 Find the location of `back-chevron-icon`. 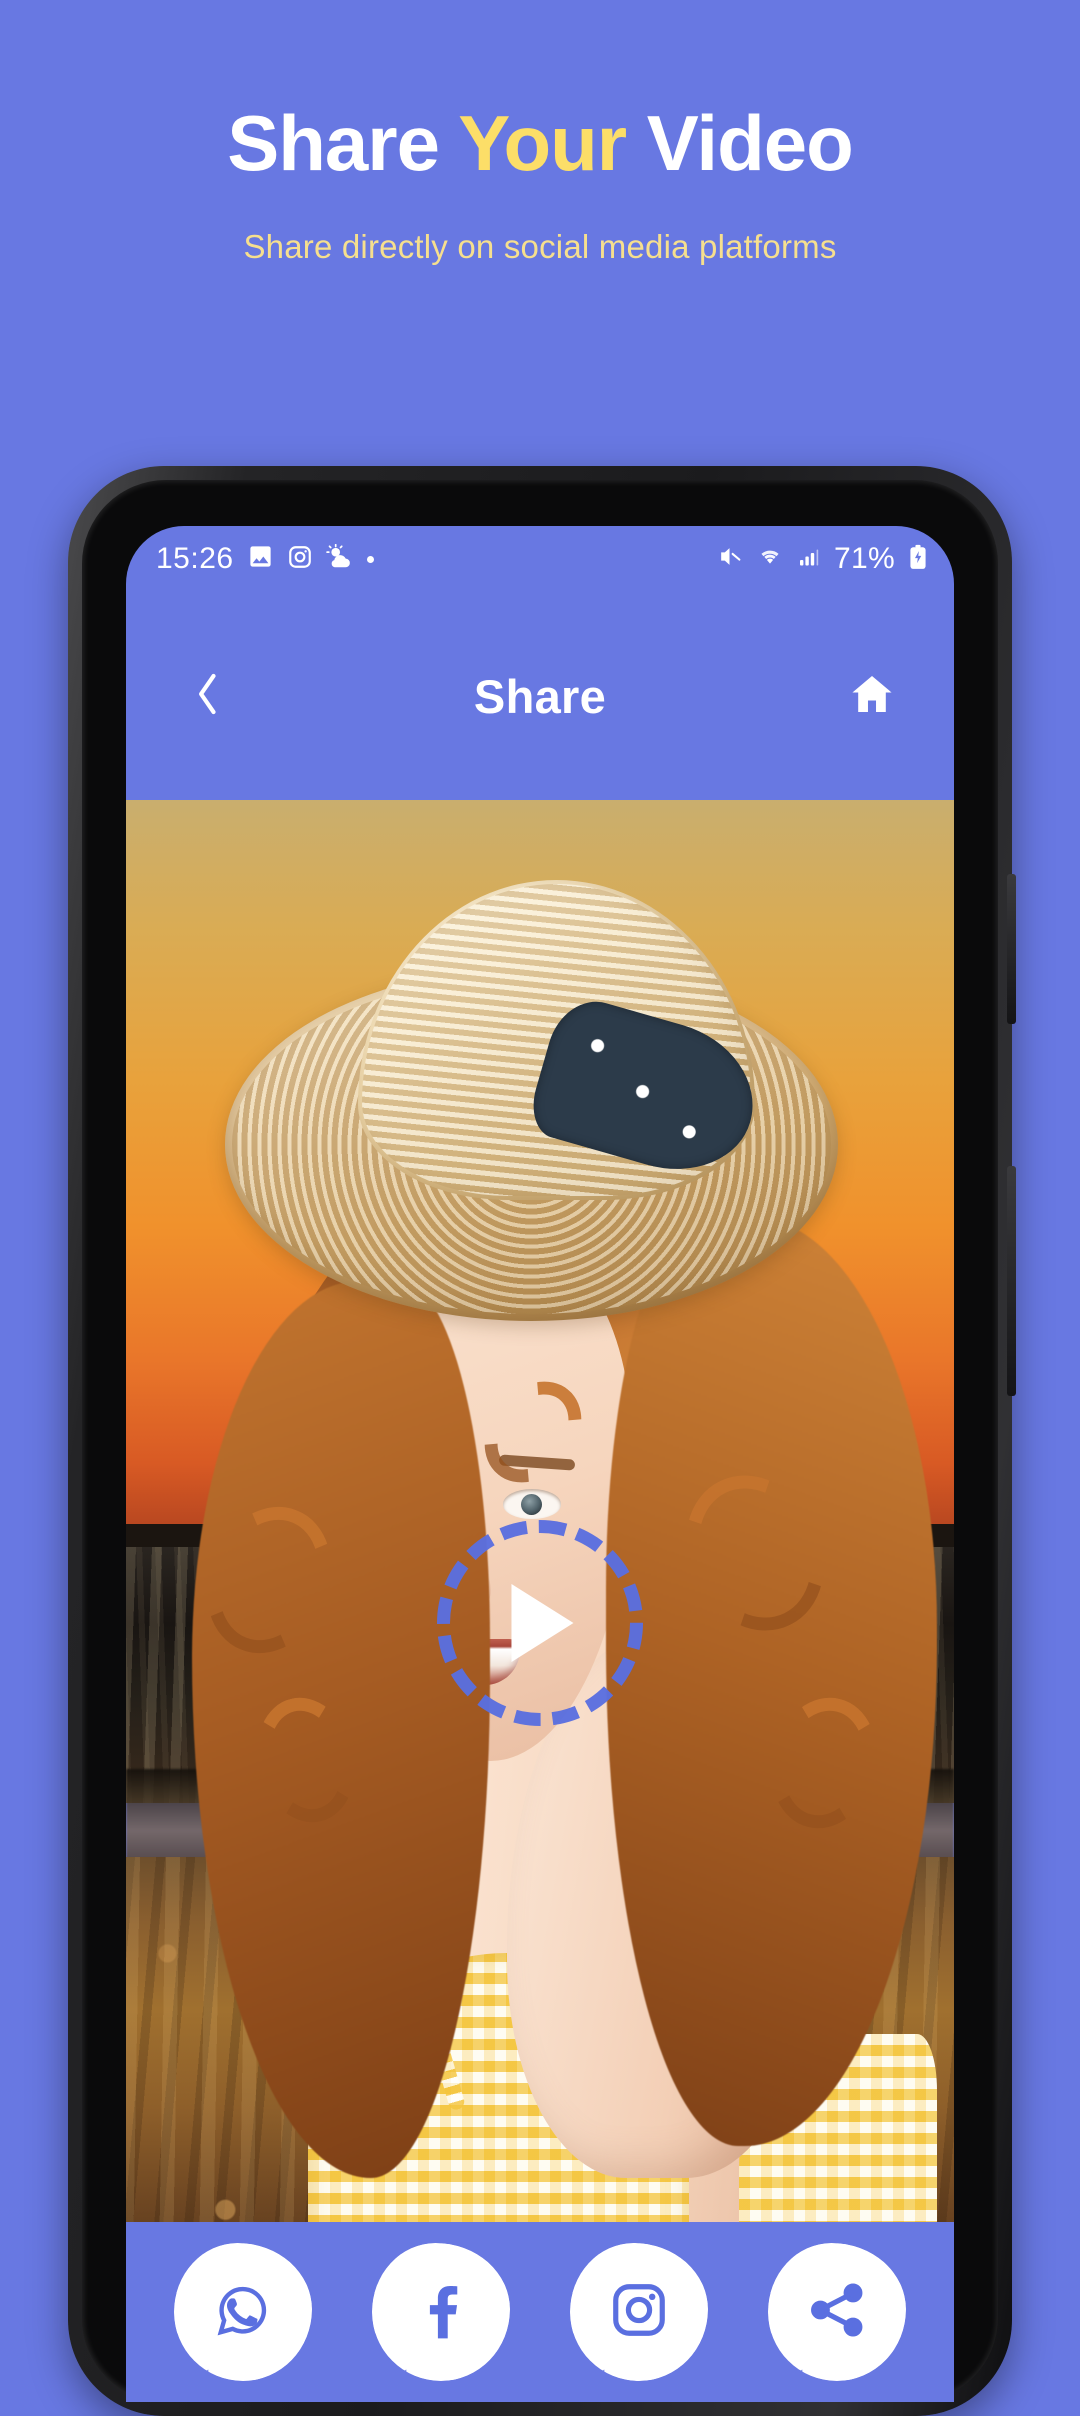

back-chevron-icon is located at coordinates (208, 696).